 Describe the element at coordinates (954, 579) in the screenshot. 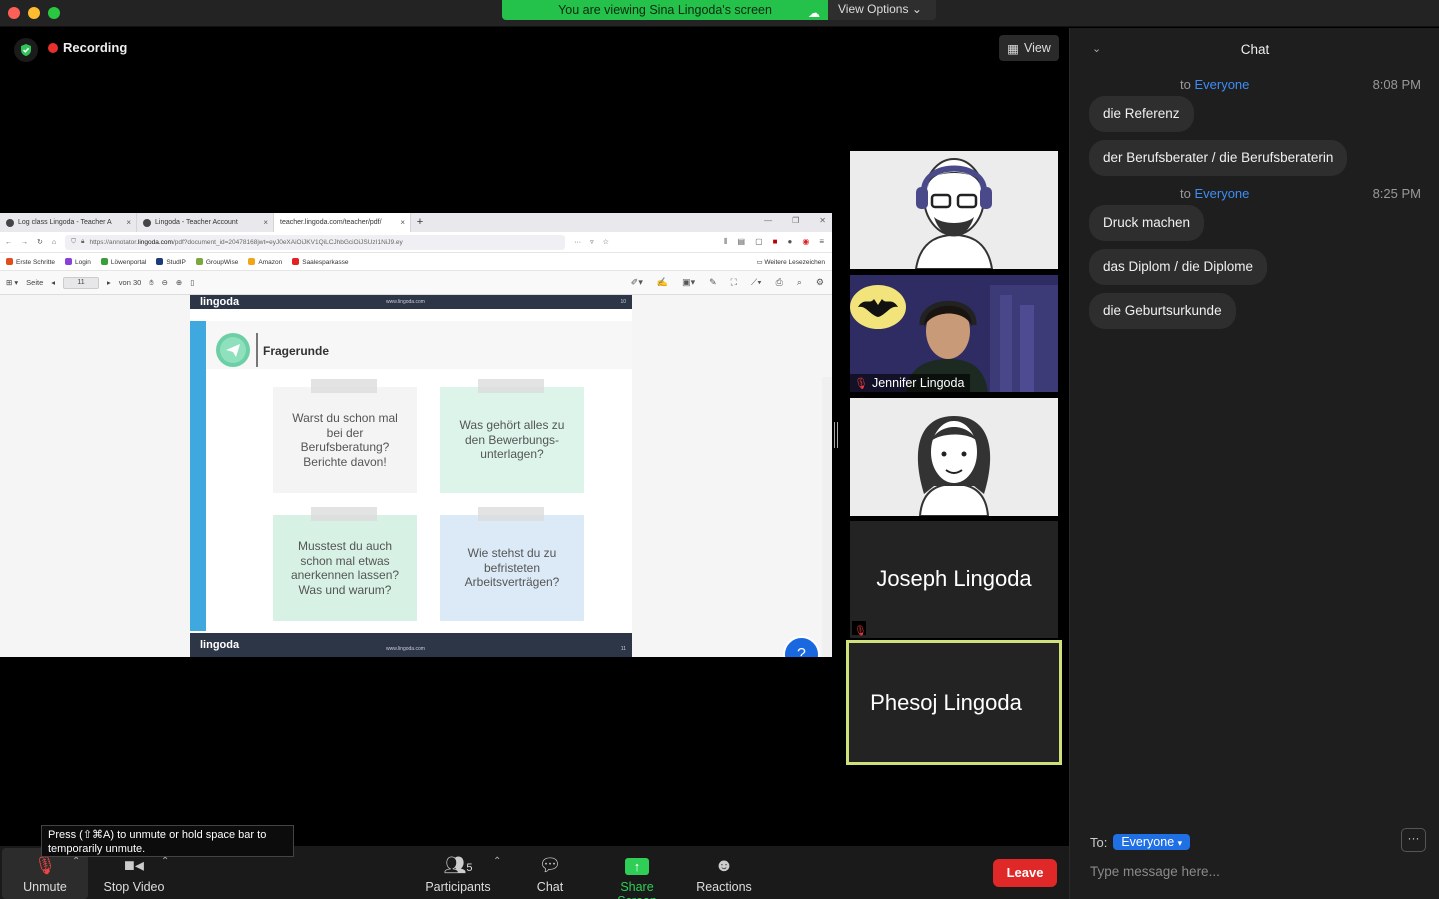

I see `participant-tile: Joseph Lingoda 🎙︎` at that location.